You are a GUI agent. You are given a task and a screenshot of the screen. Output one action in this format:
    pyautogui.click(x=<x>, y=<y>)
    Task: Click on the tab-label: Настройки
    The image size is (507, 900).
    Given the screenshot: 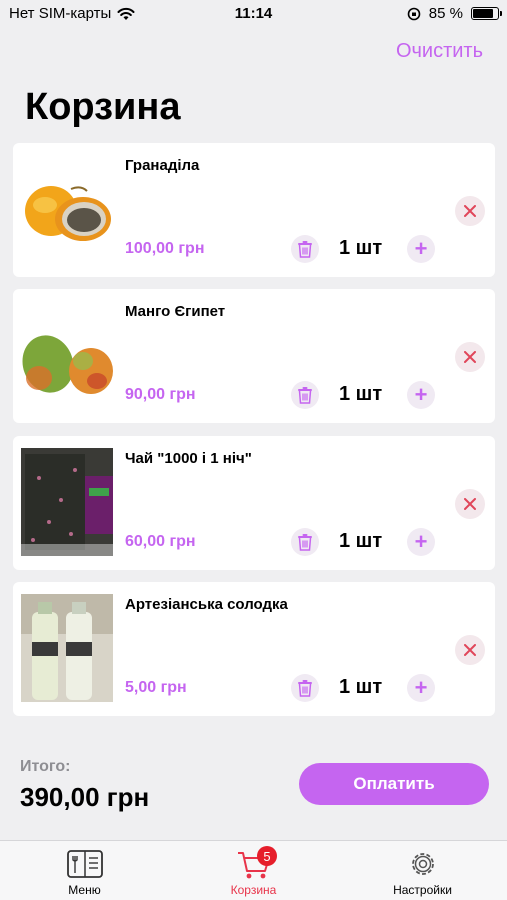 What is the action you would take?
    pyautogui.click(x=422, y=890)
    